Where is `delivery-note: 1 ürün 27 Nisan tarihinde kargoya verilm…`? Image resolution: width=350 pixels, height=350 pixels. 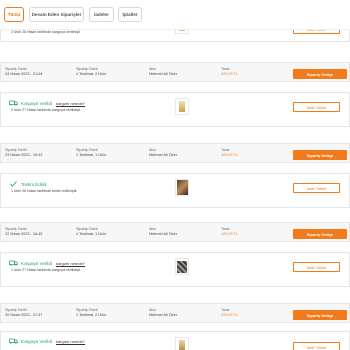 delivery-note: 1 ürün 27 Nisan tarihinde kargoya verilm… is located at coordinates (45, 270).